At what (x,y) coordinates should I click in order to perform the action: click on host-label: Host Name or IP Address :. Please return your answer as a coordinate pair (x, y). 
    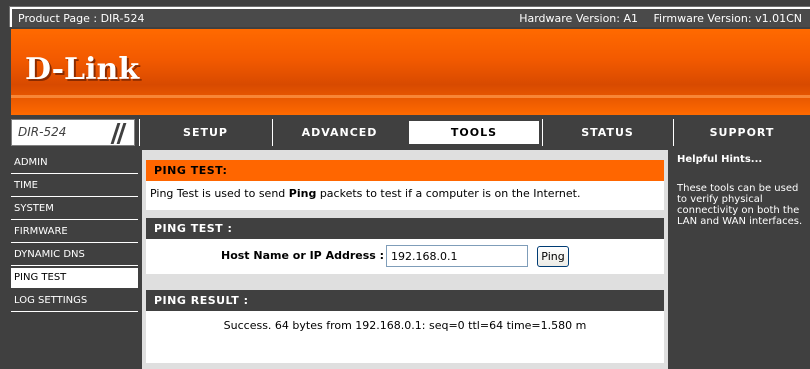
    Looking at the image, I should click on (303, 255).